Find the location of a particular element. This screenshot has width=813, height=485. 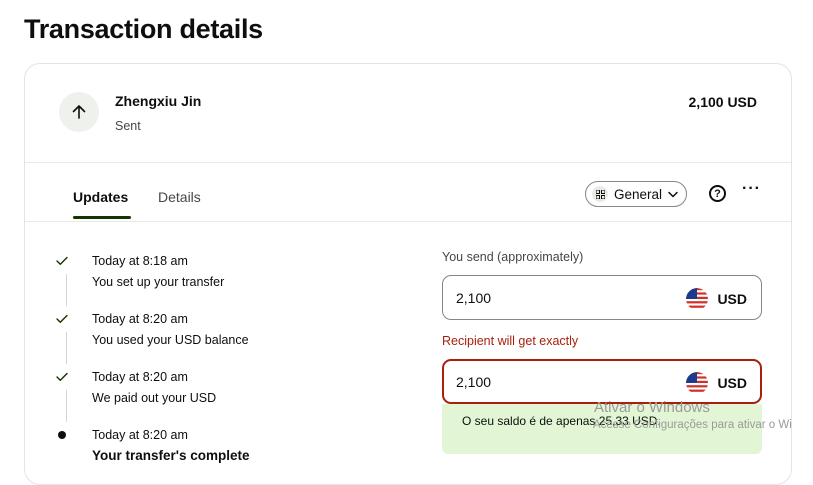

tab-bar: Updates Details General ? ··· is located at coordinates (408, 192).